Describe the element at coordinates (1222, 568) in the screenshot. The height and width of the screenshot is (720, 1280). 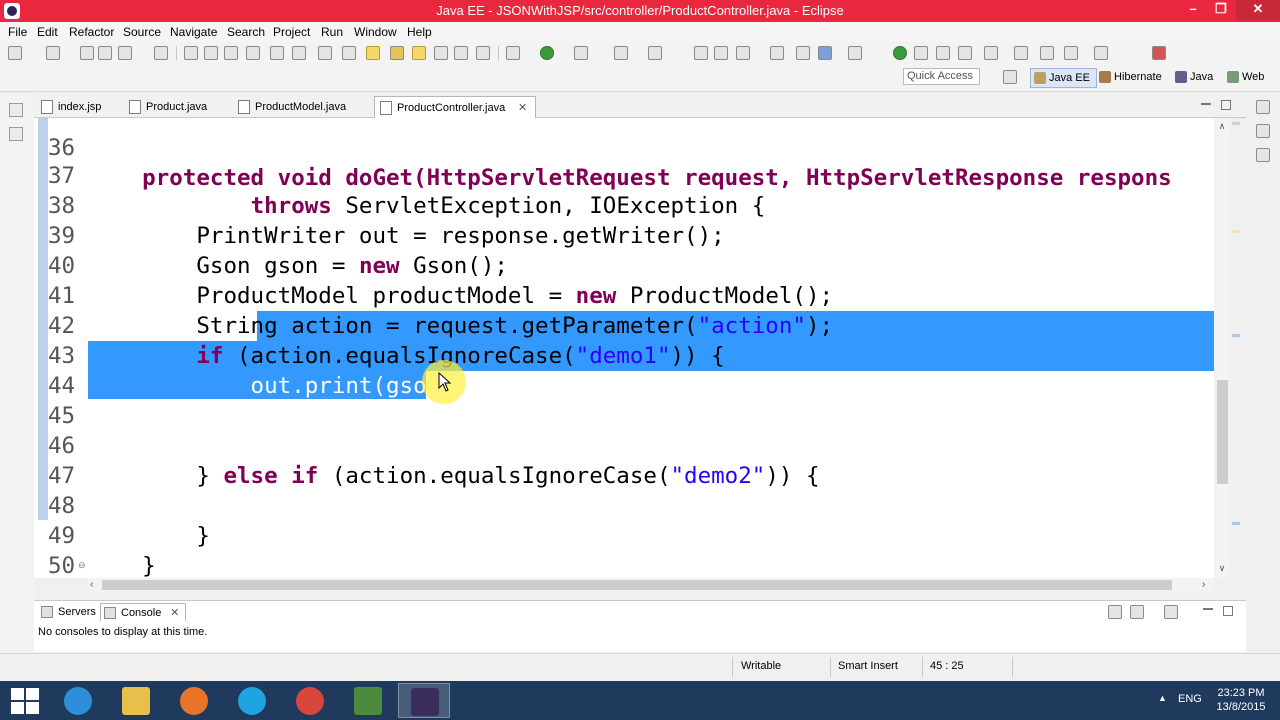
I see `scroll-down-icon: ∨` at that location.